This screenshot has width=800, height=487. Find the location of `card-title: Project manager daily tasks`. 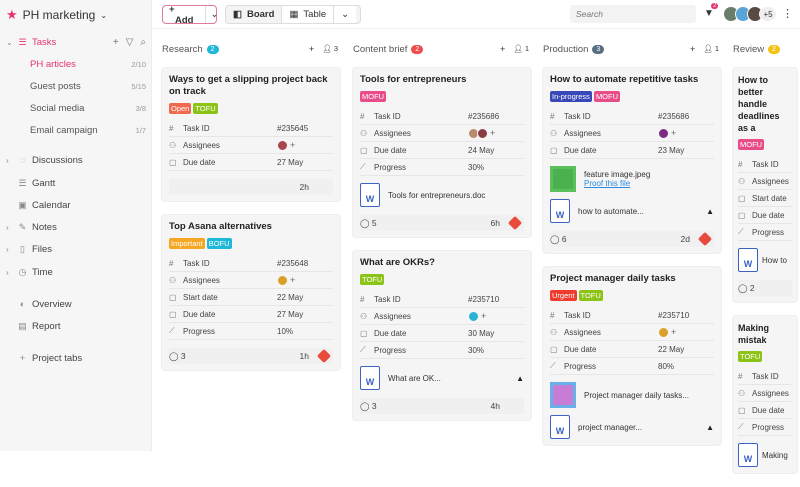

card-title: Project manager daily tasks is located at coordinates (632, 279).